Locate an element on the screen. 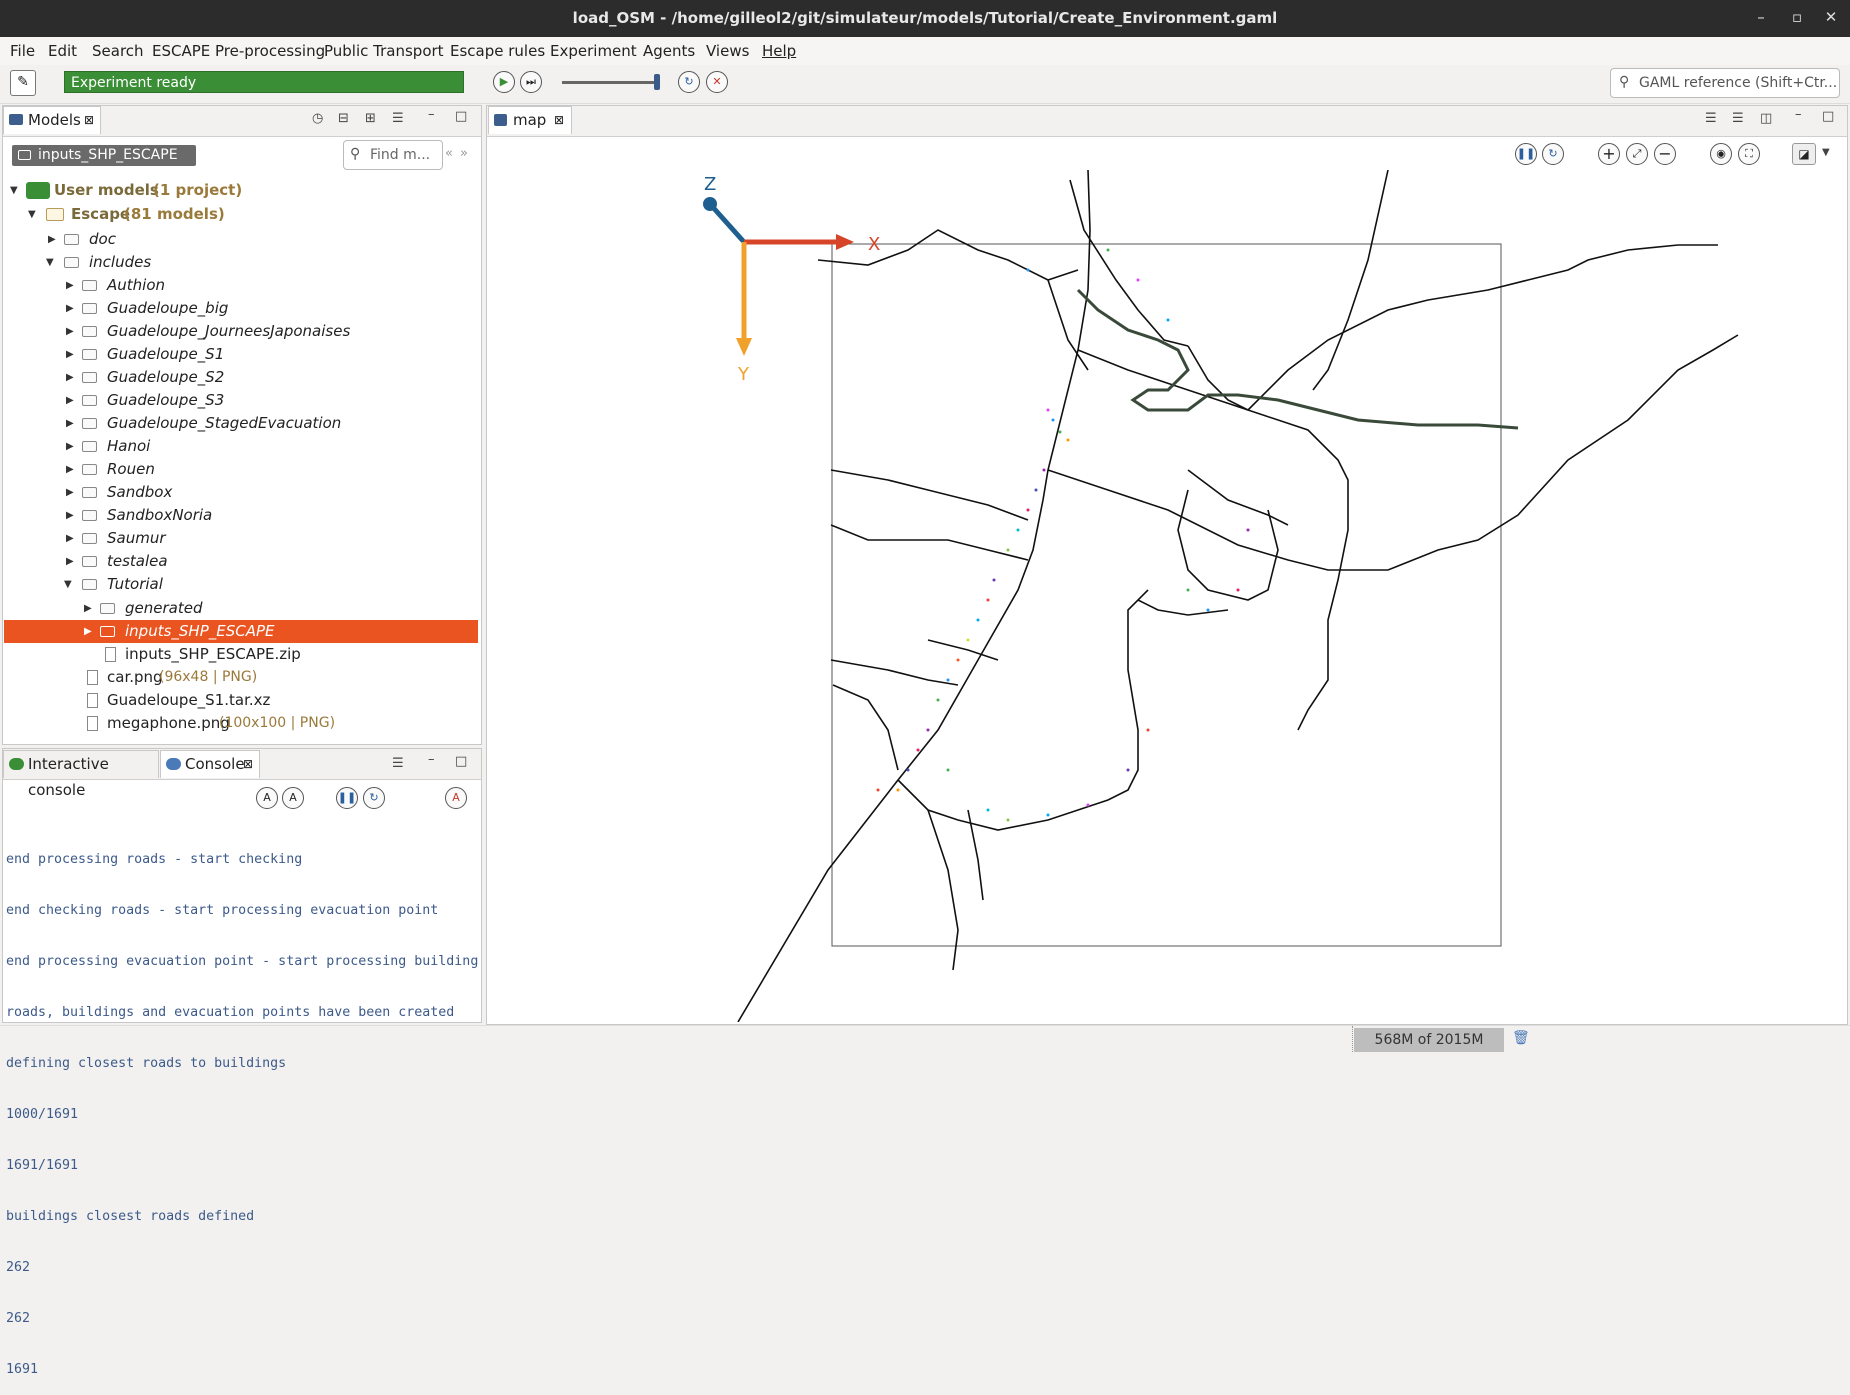 This screenshot has width=1850, height=1395. close-window-icon: ✕ is located at coordinates (1831, 17).